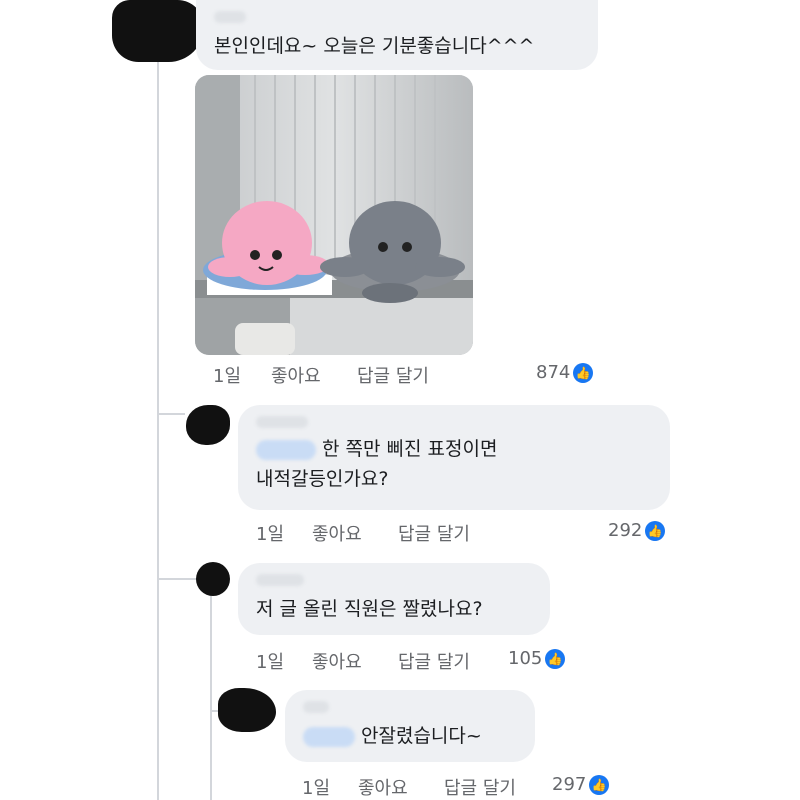  What do you see at coordinates (410, 449) in the screenshot?
I see `comment-text-line1: 한 쪽만 삐진 표정이면` at bounding box center [410, 449].